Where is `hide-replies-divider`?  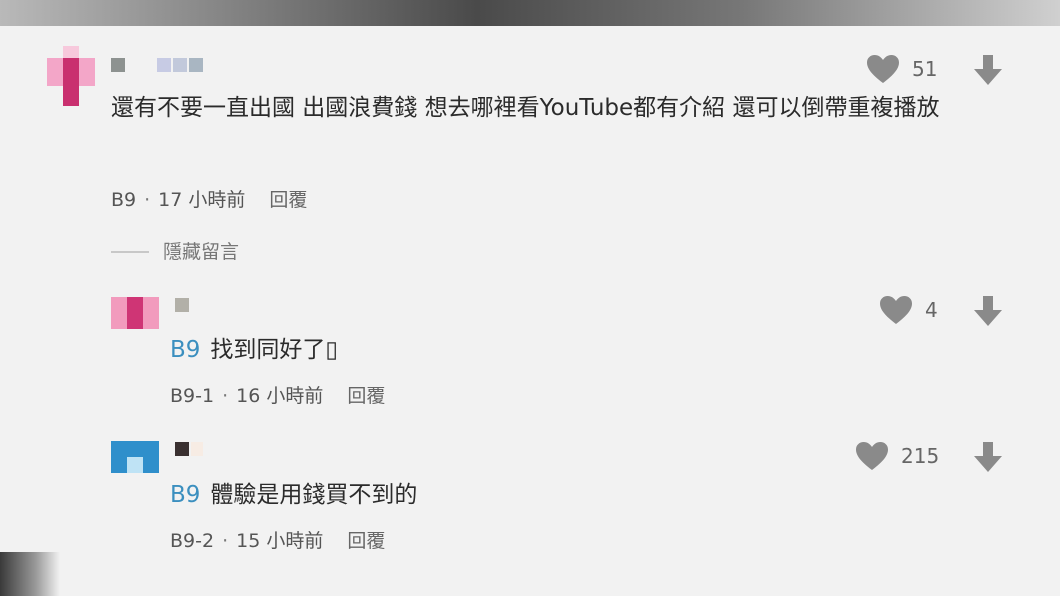
hide-replies-divider is located at coordinates (130, 252).